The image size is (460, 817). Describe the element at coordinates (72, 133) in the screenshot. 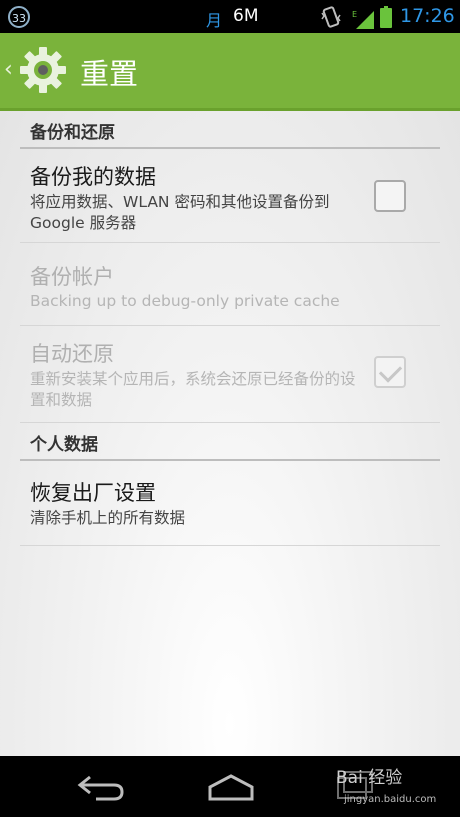

I see `section-header-label: 备份和还原` at that location.